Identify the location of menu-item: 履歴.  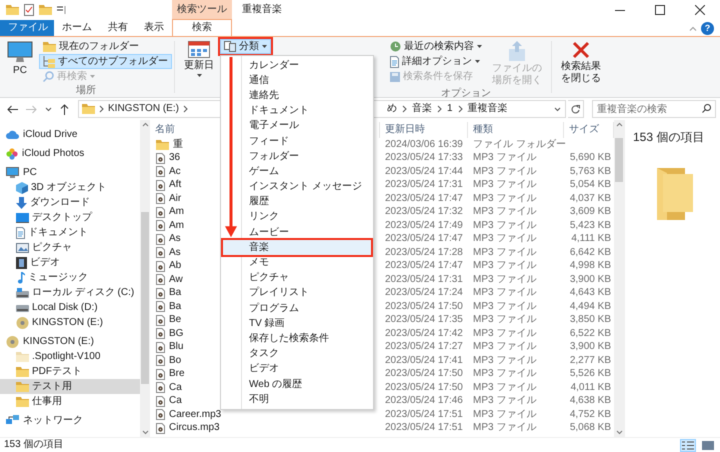
(297, 202).